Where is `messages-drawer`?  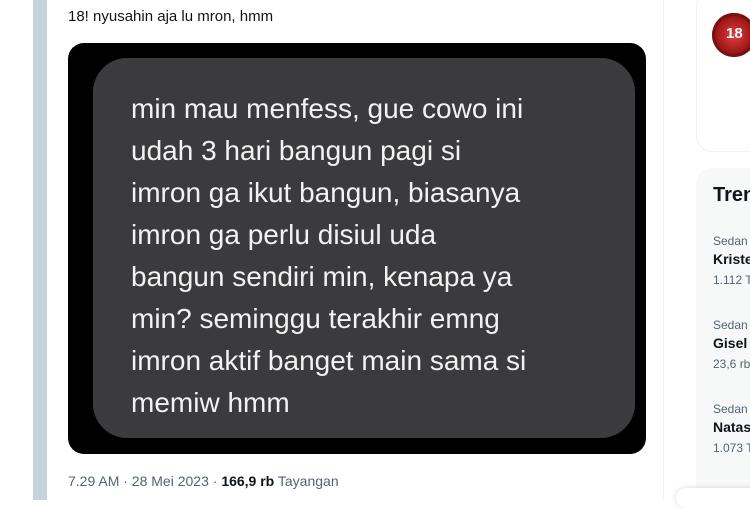 messages-drawer is located at coordinates (713, 498).